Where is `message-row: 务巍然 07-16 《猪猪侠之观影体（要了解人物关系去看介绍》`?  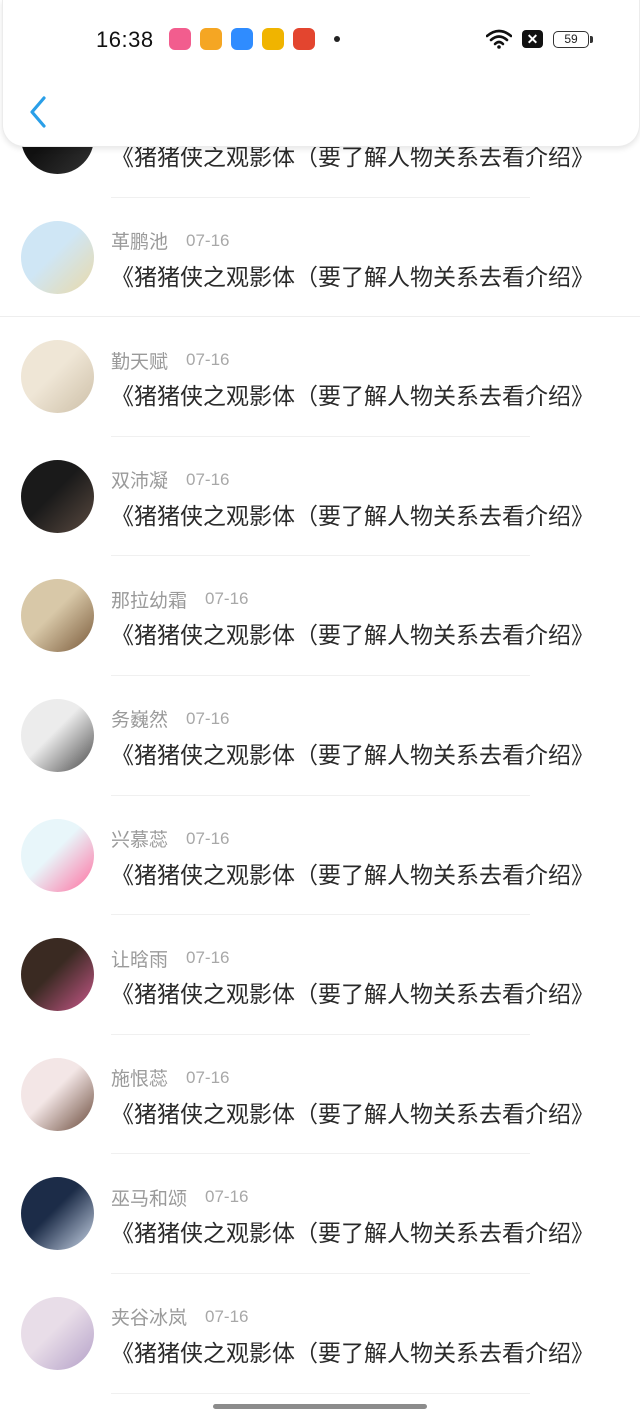
message-row: 务巍然 07-16 《猪猪侠之观影体（要了解人物关系去看介绍》 is located at coordinates (320, 736).